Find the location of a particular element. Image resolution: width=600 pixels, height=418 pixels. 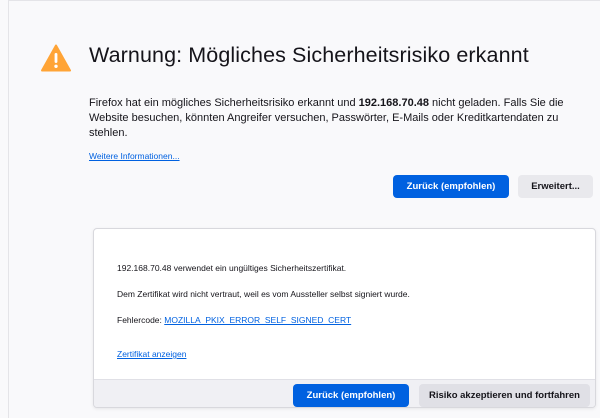

error-code-label: Fehlercode: is located at coordinates (141, 320).